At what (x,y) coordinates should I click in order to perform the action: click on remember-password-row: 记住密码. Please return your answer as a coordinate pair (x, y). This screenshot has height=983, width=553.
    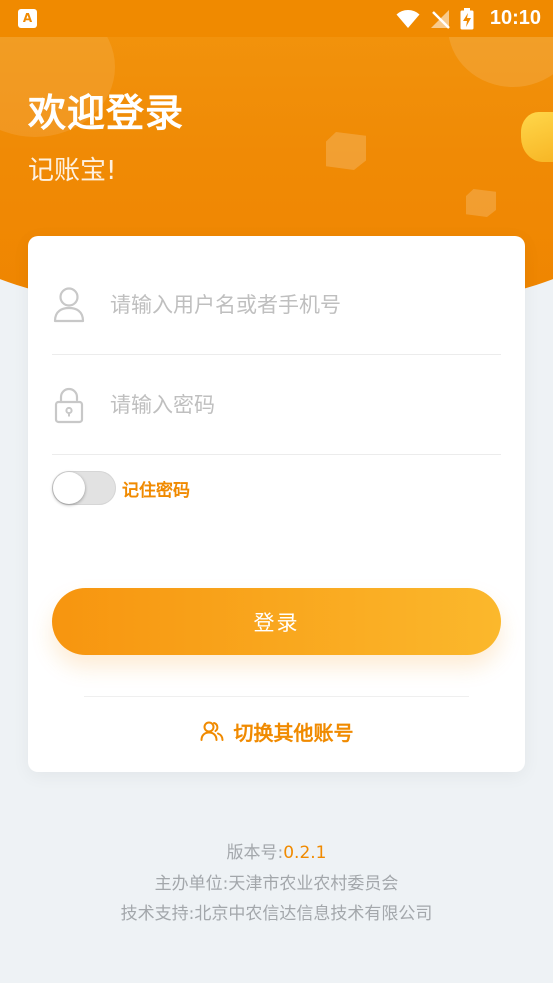
    Looking at the image, I should click on (121, 488).